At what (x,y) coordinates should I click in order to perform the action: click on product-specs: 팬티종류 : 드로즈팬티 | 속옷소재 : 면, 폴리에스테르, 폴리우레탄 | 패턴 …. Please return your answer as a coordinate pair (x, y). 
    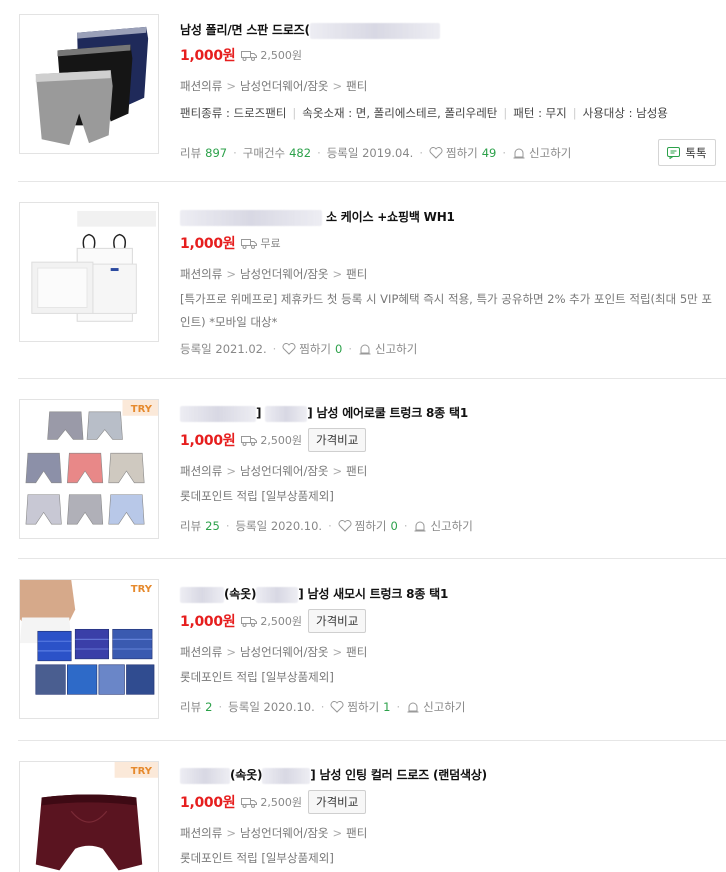
    Looking at the image, I should click on (424, 113).